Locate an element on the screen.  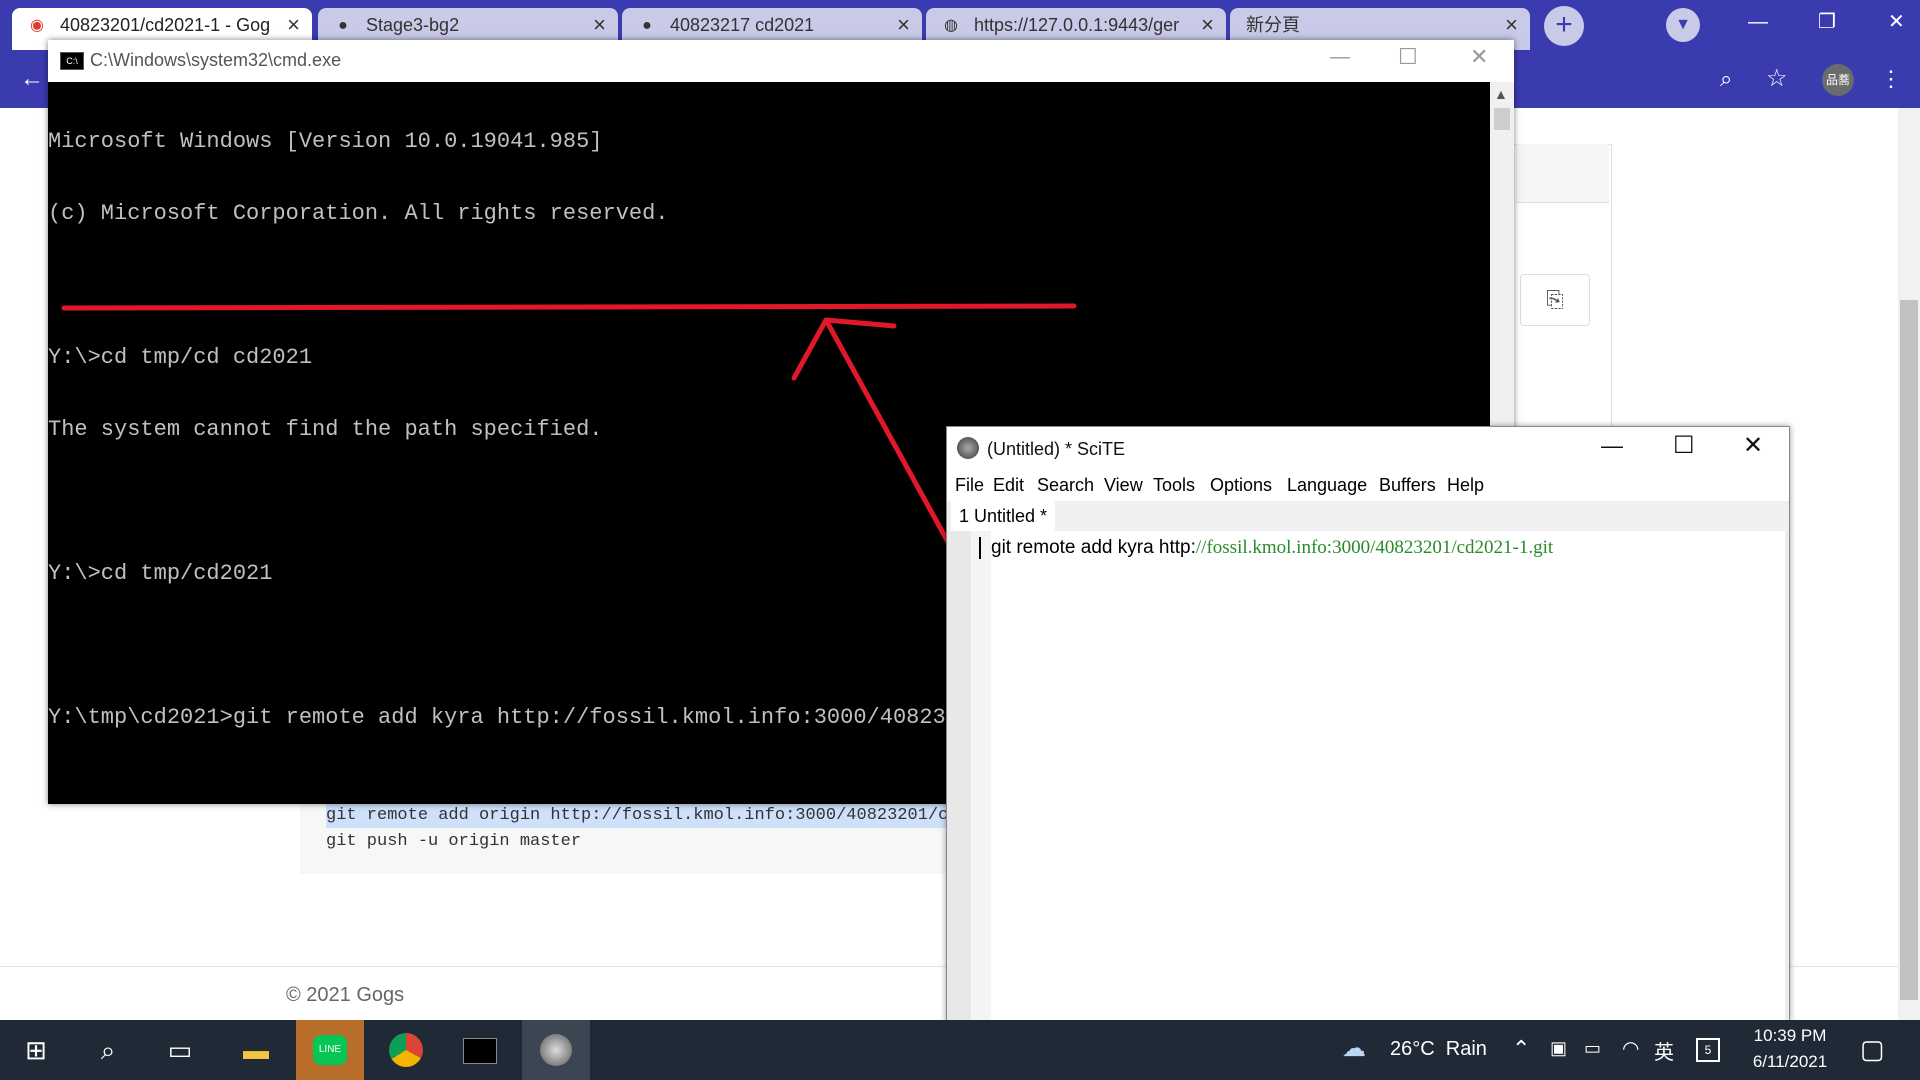
file-explorer-icon: ▬ is located at coordinates (256, 1050).